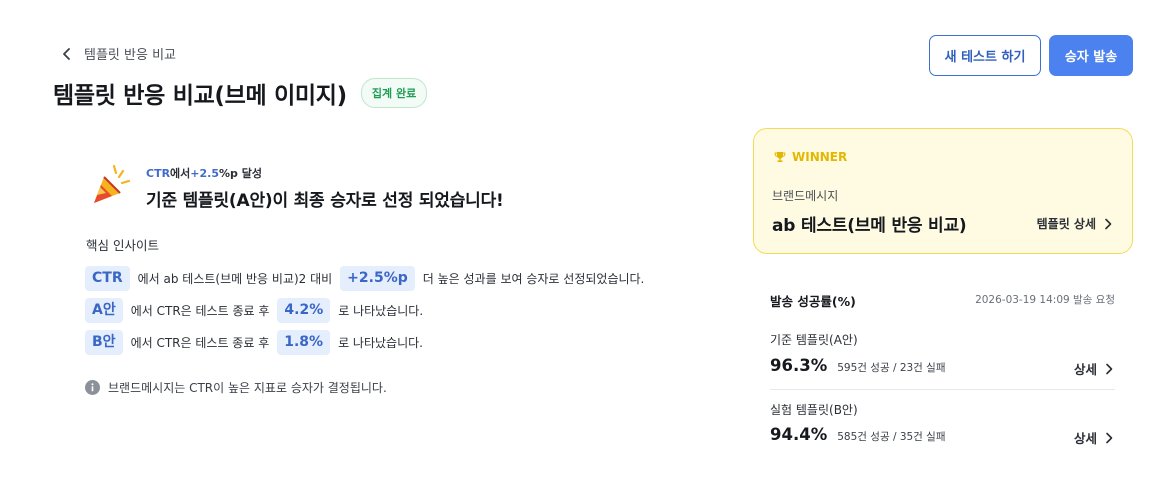  Describe the element at coordinates (1066, 224) in the screenshot. I see `template-detail-label: 템플릿 상세` at that location.